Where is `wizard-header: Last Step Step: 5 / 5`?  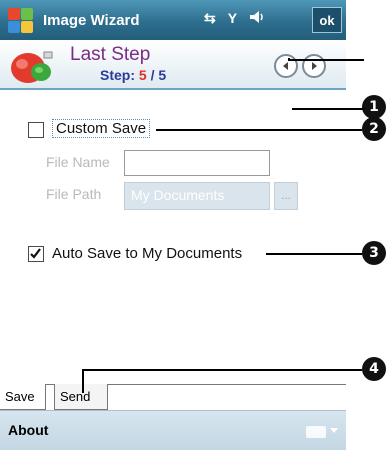
wizard-header: Last Step Step: 5 / 5 is located at coordinates (173, 65).